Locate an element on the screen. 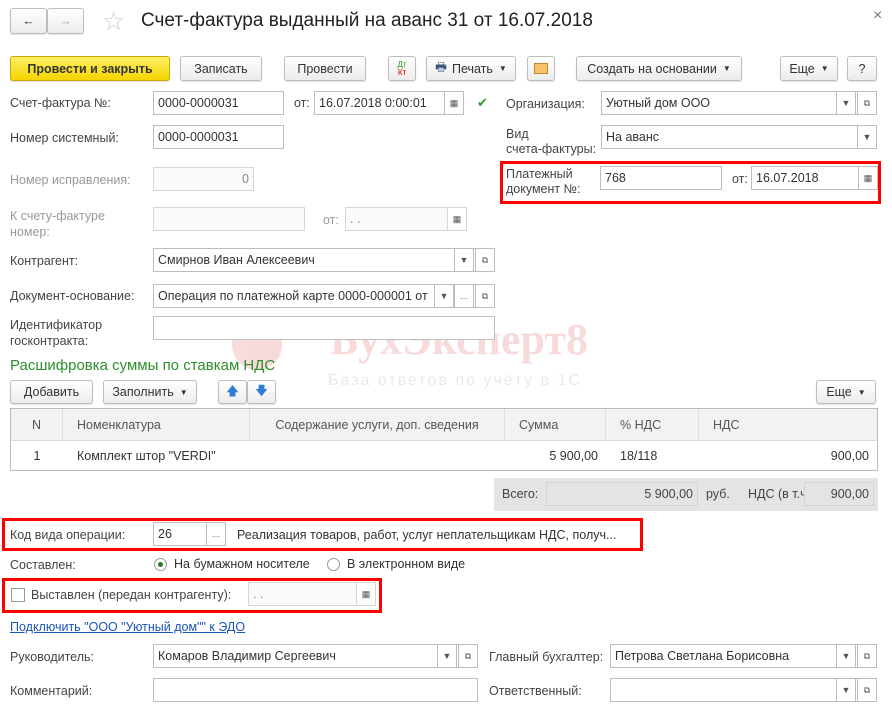 The height and width of the screenshot is (714, 892). forward-button: → is located at coordinates (65, 21).